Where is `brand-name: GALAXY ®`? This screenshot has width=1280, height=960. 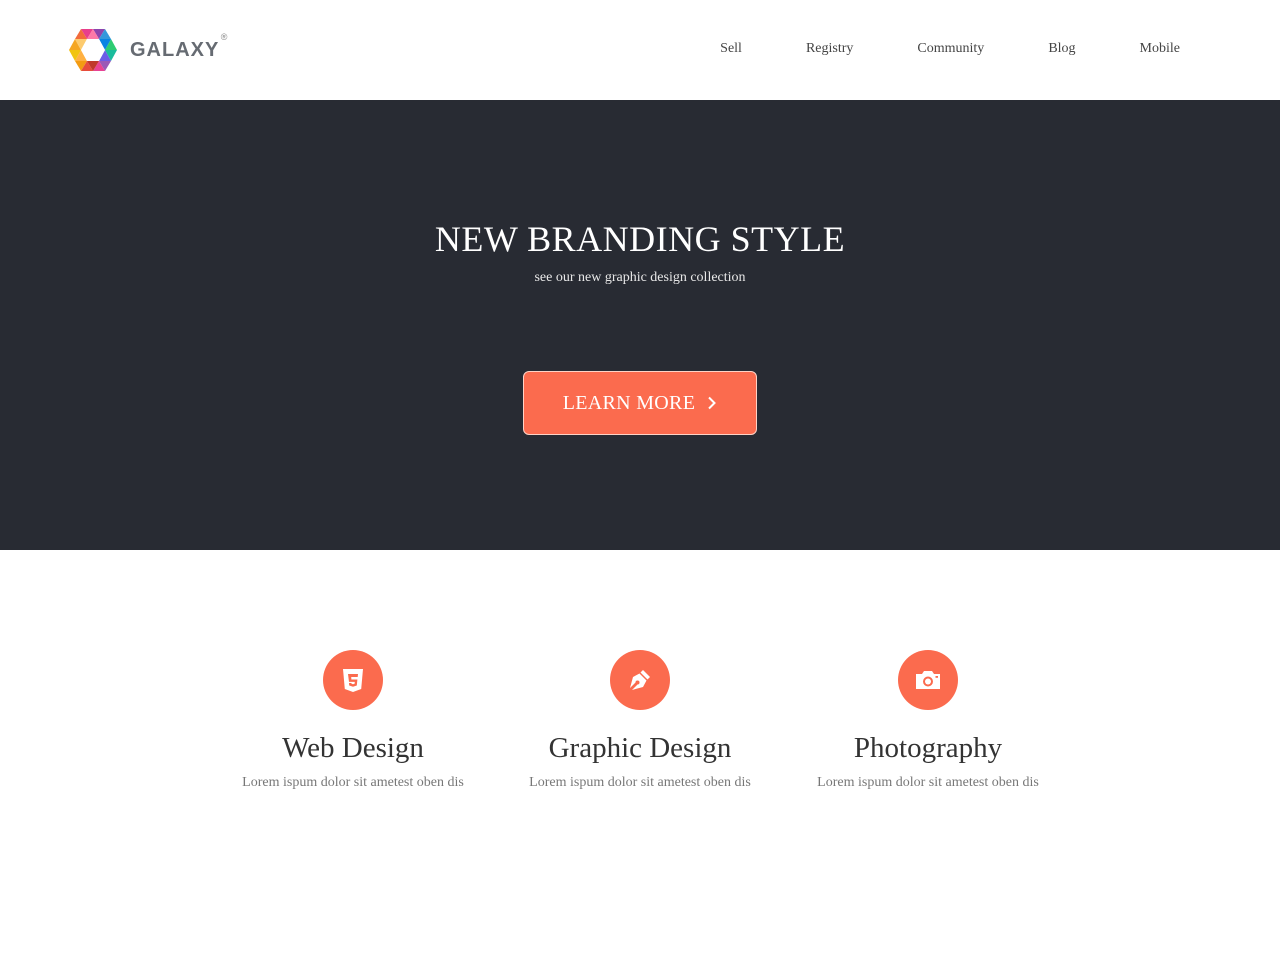 brand-name: GALAXY ® is located at coordinates (178, 47).